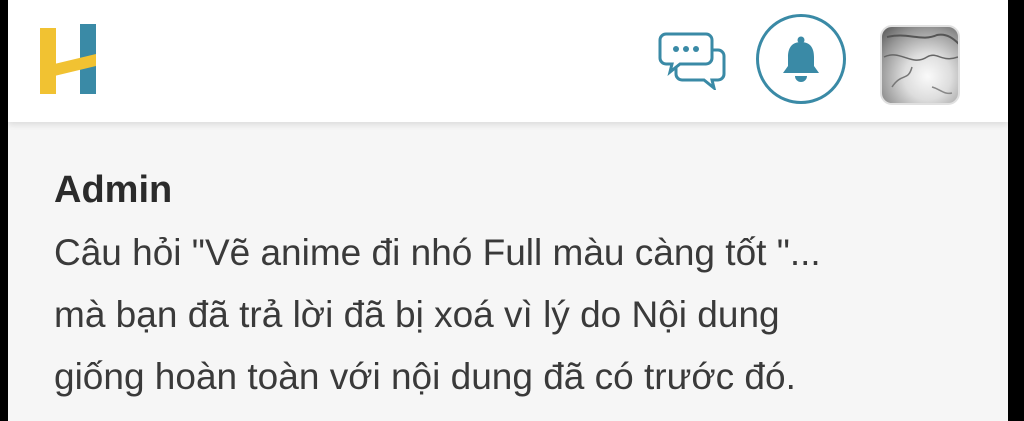 This screenshot has height=421, width=1024. What do you see at coordinates (71, 60) in the screenshot?
I see `h-logo-icon` at bounding box center [71, 60].